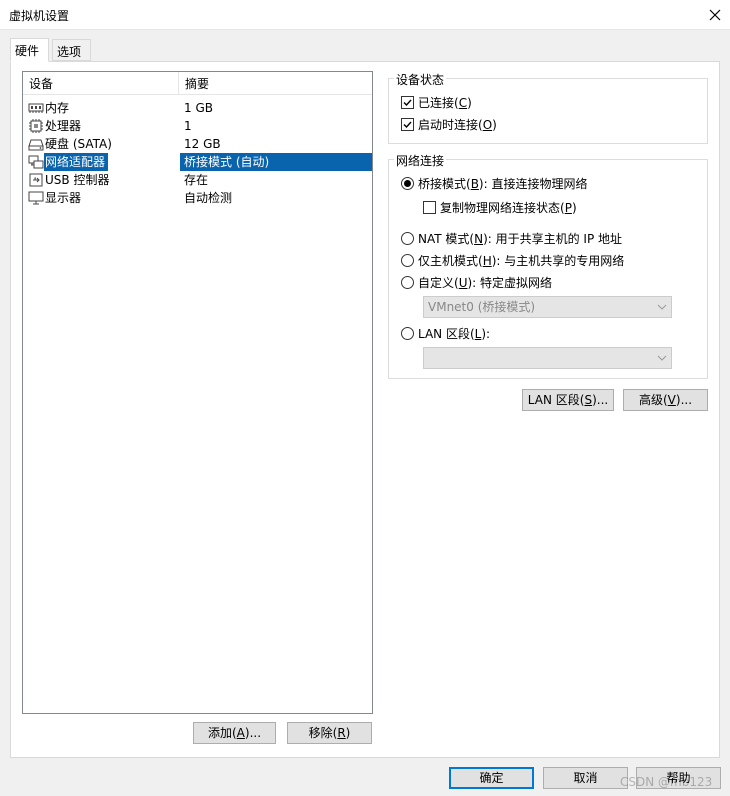 Image resolution: width=730 pixels, height=796 pixels. Describe the element at coordinates (101, 83) in the screenshot. I see `column-header-device: 设备` at that location.